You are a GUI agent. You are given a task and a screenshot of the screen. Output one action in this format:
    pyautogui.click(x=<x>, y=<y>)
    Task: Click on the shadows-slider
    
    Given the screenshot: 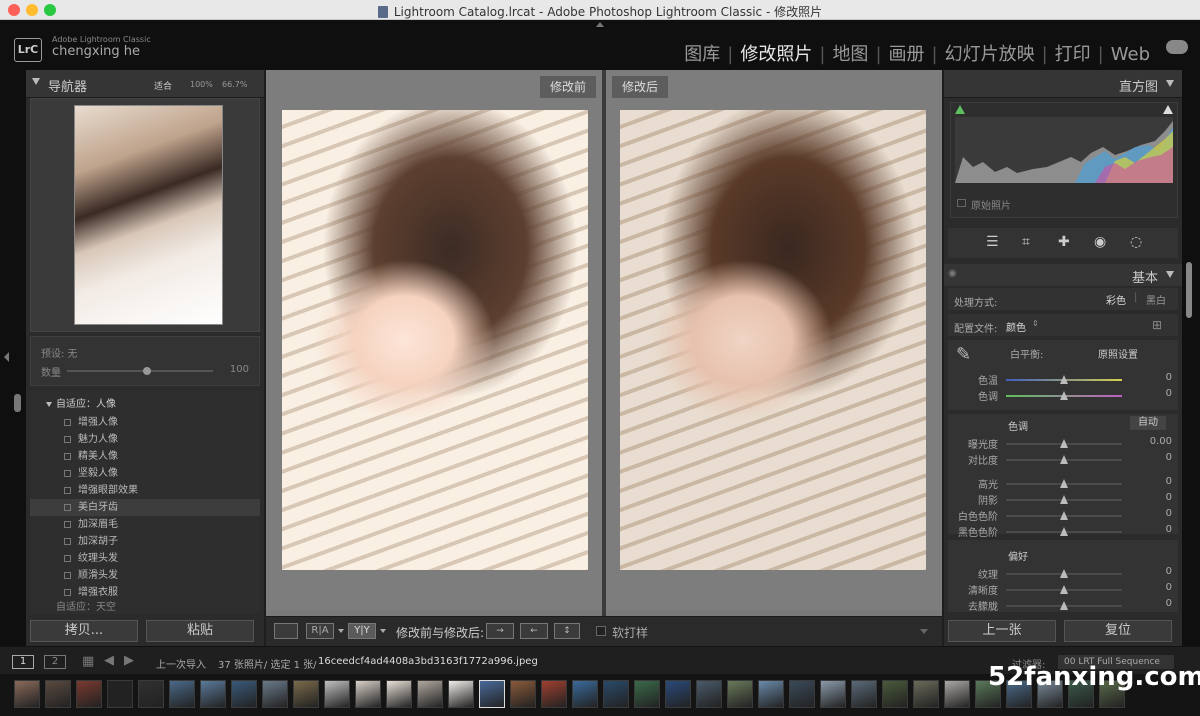 What is the action you would take?
    pyautogui.click(x=1064, y=499)
    